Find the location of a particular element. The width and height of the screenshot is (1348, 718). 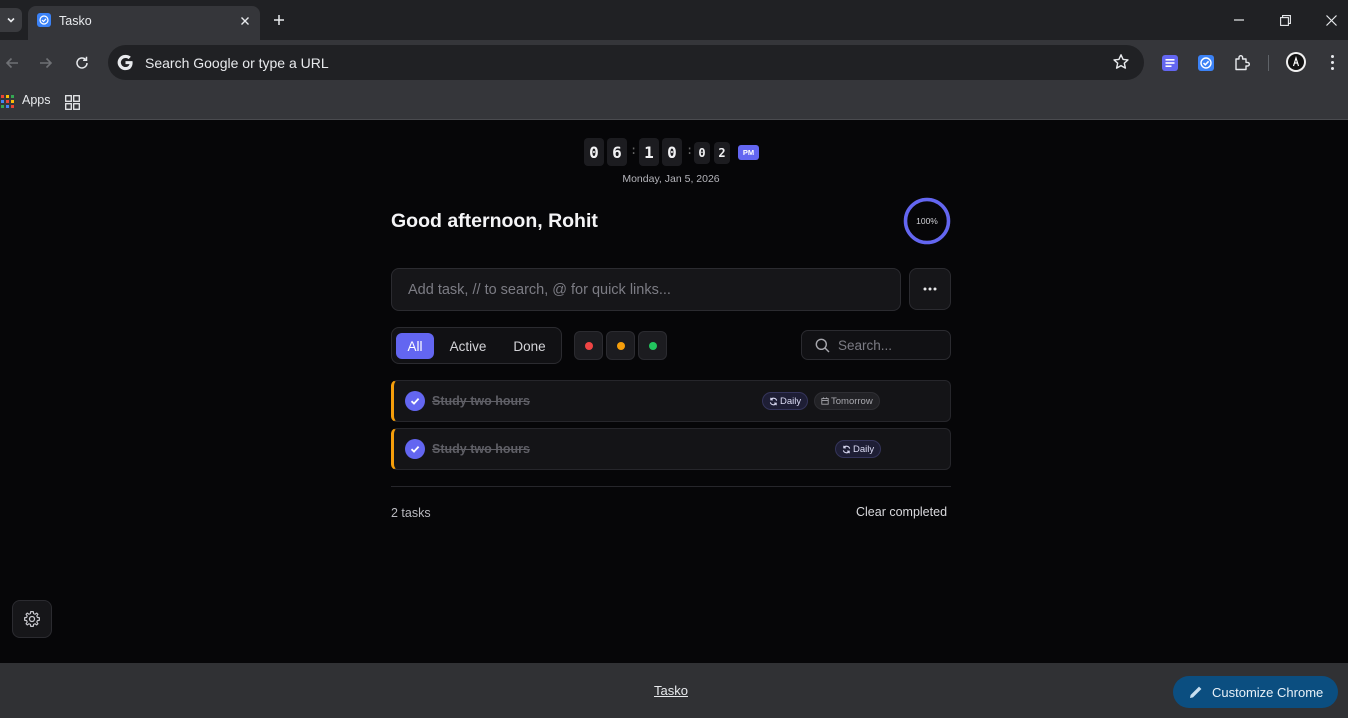

priority-medium-dot is located at coordinates (620, 345).